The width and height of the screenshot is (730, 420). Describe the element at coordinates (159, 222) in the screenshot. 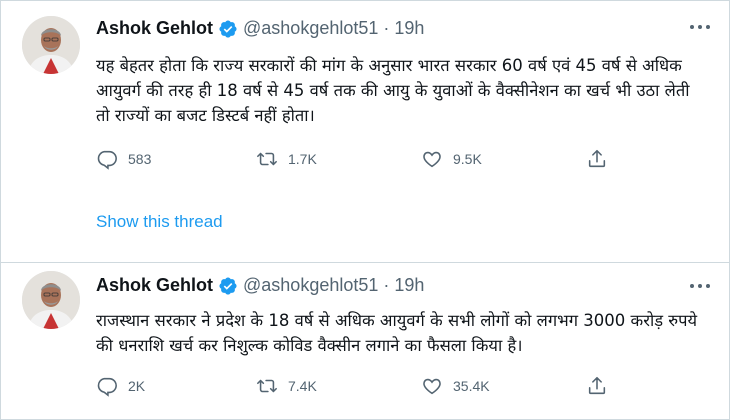

I see `show-thread-link: Show this thread` at that location.